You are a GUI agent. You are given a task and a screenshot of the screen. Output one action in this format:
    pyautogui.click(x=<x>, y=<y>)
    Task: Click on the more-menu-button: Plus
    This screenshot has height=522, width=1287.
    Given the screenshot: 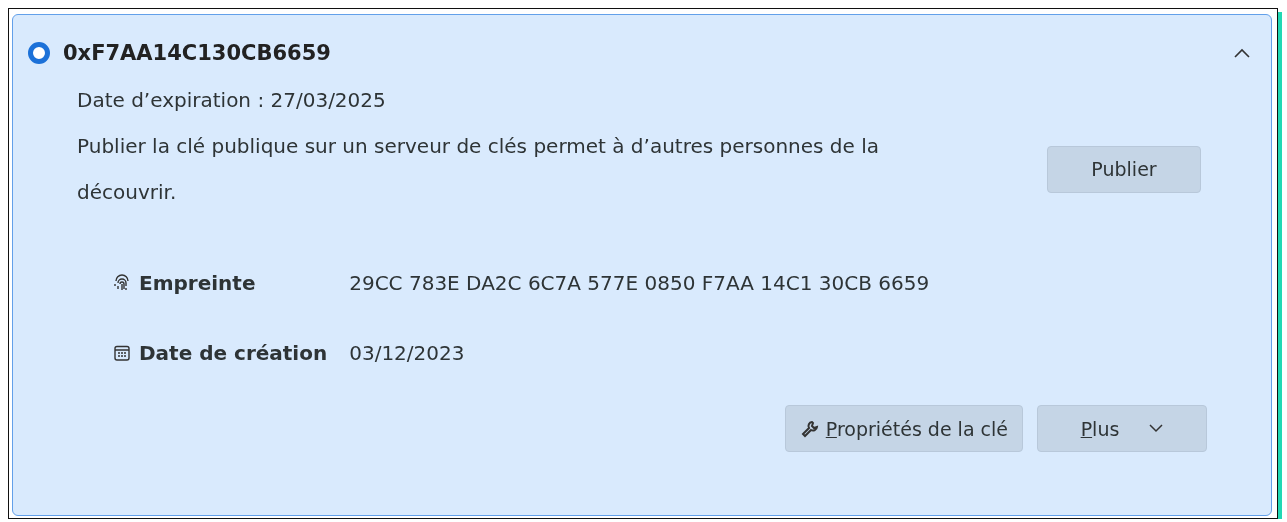 What is the action you would take?
    pyautogui.click(x=1122, y=428)
    